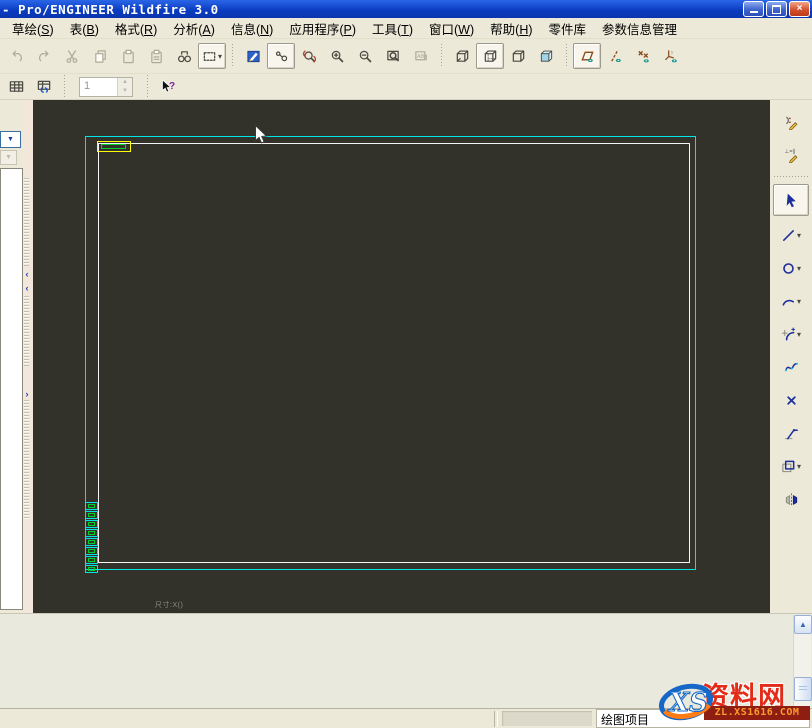 The width and height of the screenshot is (812, 728). I want to click on datum-axis-toggle, so click(615, 56).